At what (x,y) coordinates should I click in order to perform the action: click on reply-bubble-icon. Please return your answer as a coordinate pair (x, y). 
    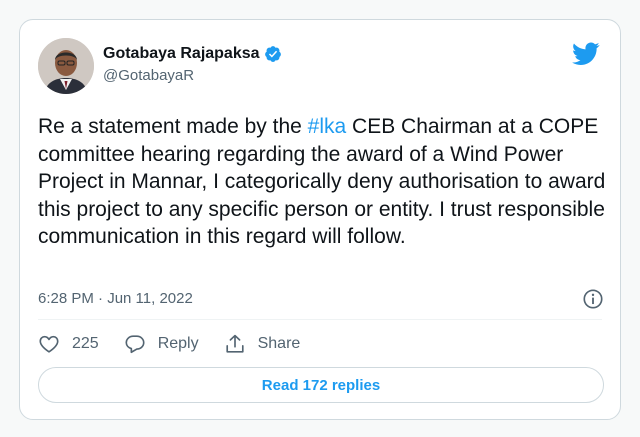
    Looking at the image, I should click on (135, 344).